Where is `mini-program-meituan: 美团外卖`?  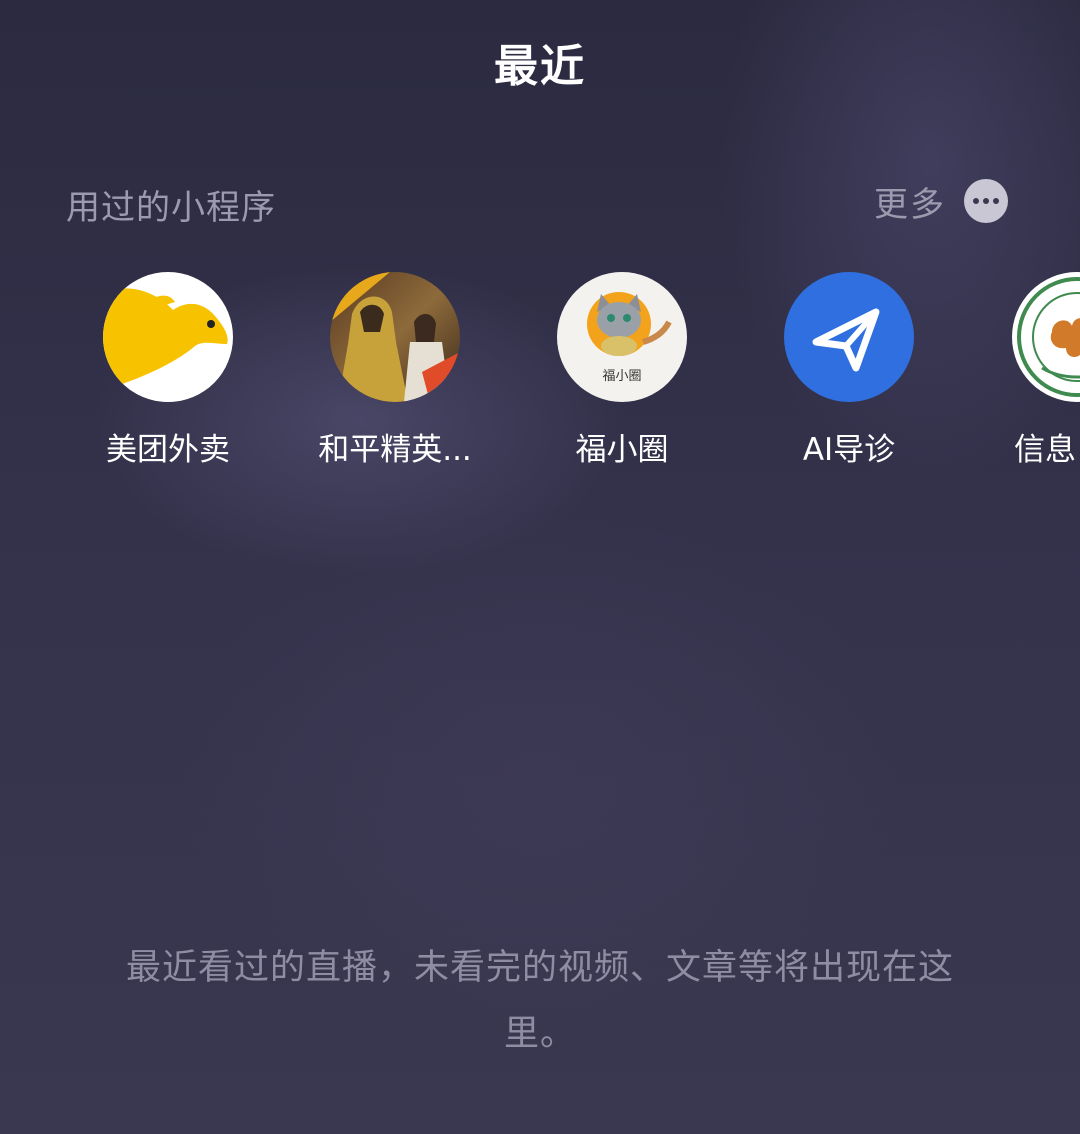
mini-program-meituan: 美团外卖 is located at coordinates (168, 370).